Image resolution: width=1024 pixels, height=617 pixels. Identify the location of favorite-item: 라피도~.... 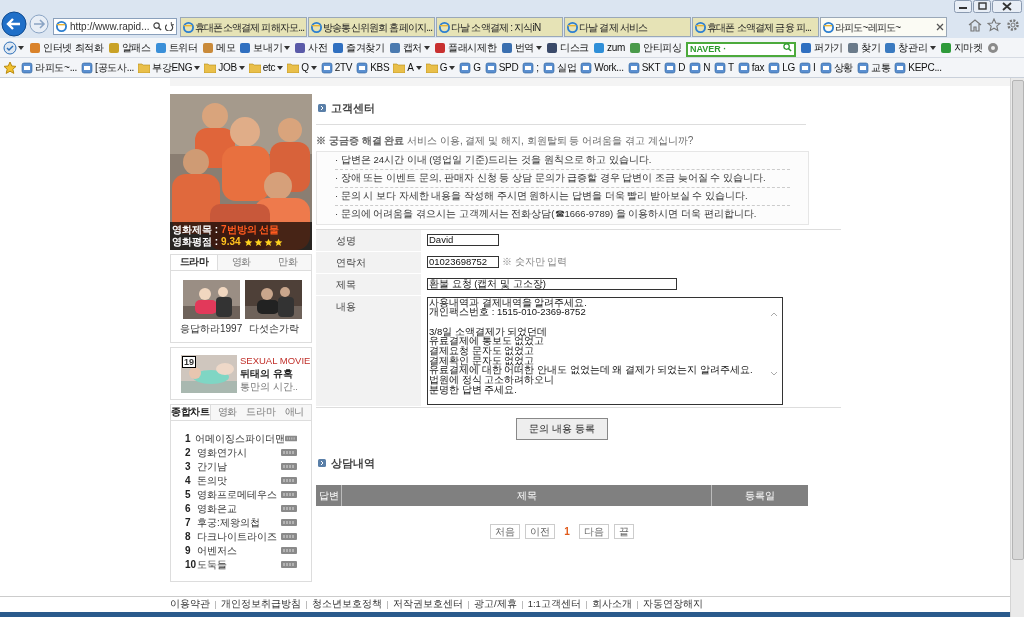
(49, 67).